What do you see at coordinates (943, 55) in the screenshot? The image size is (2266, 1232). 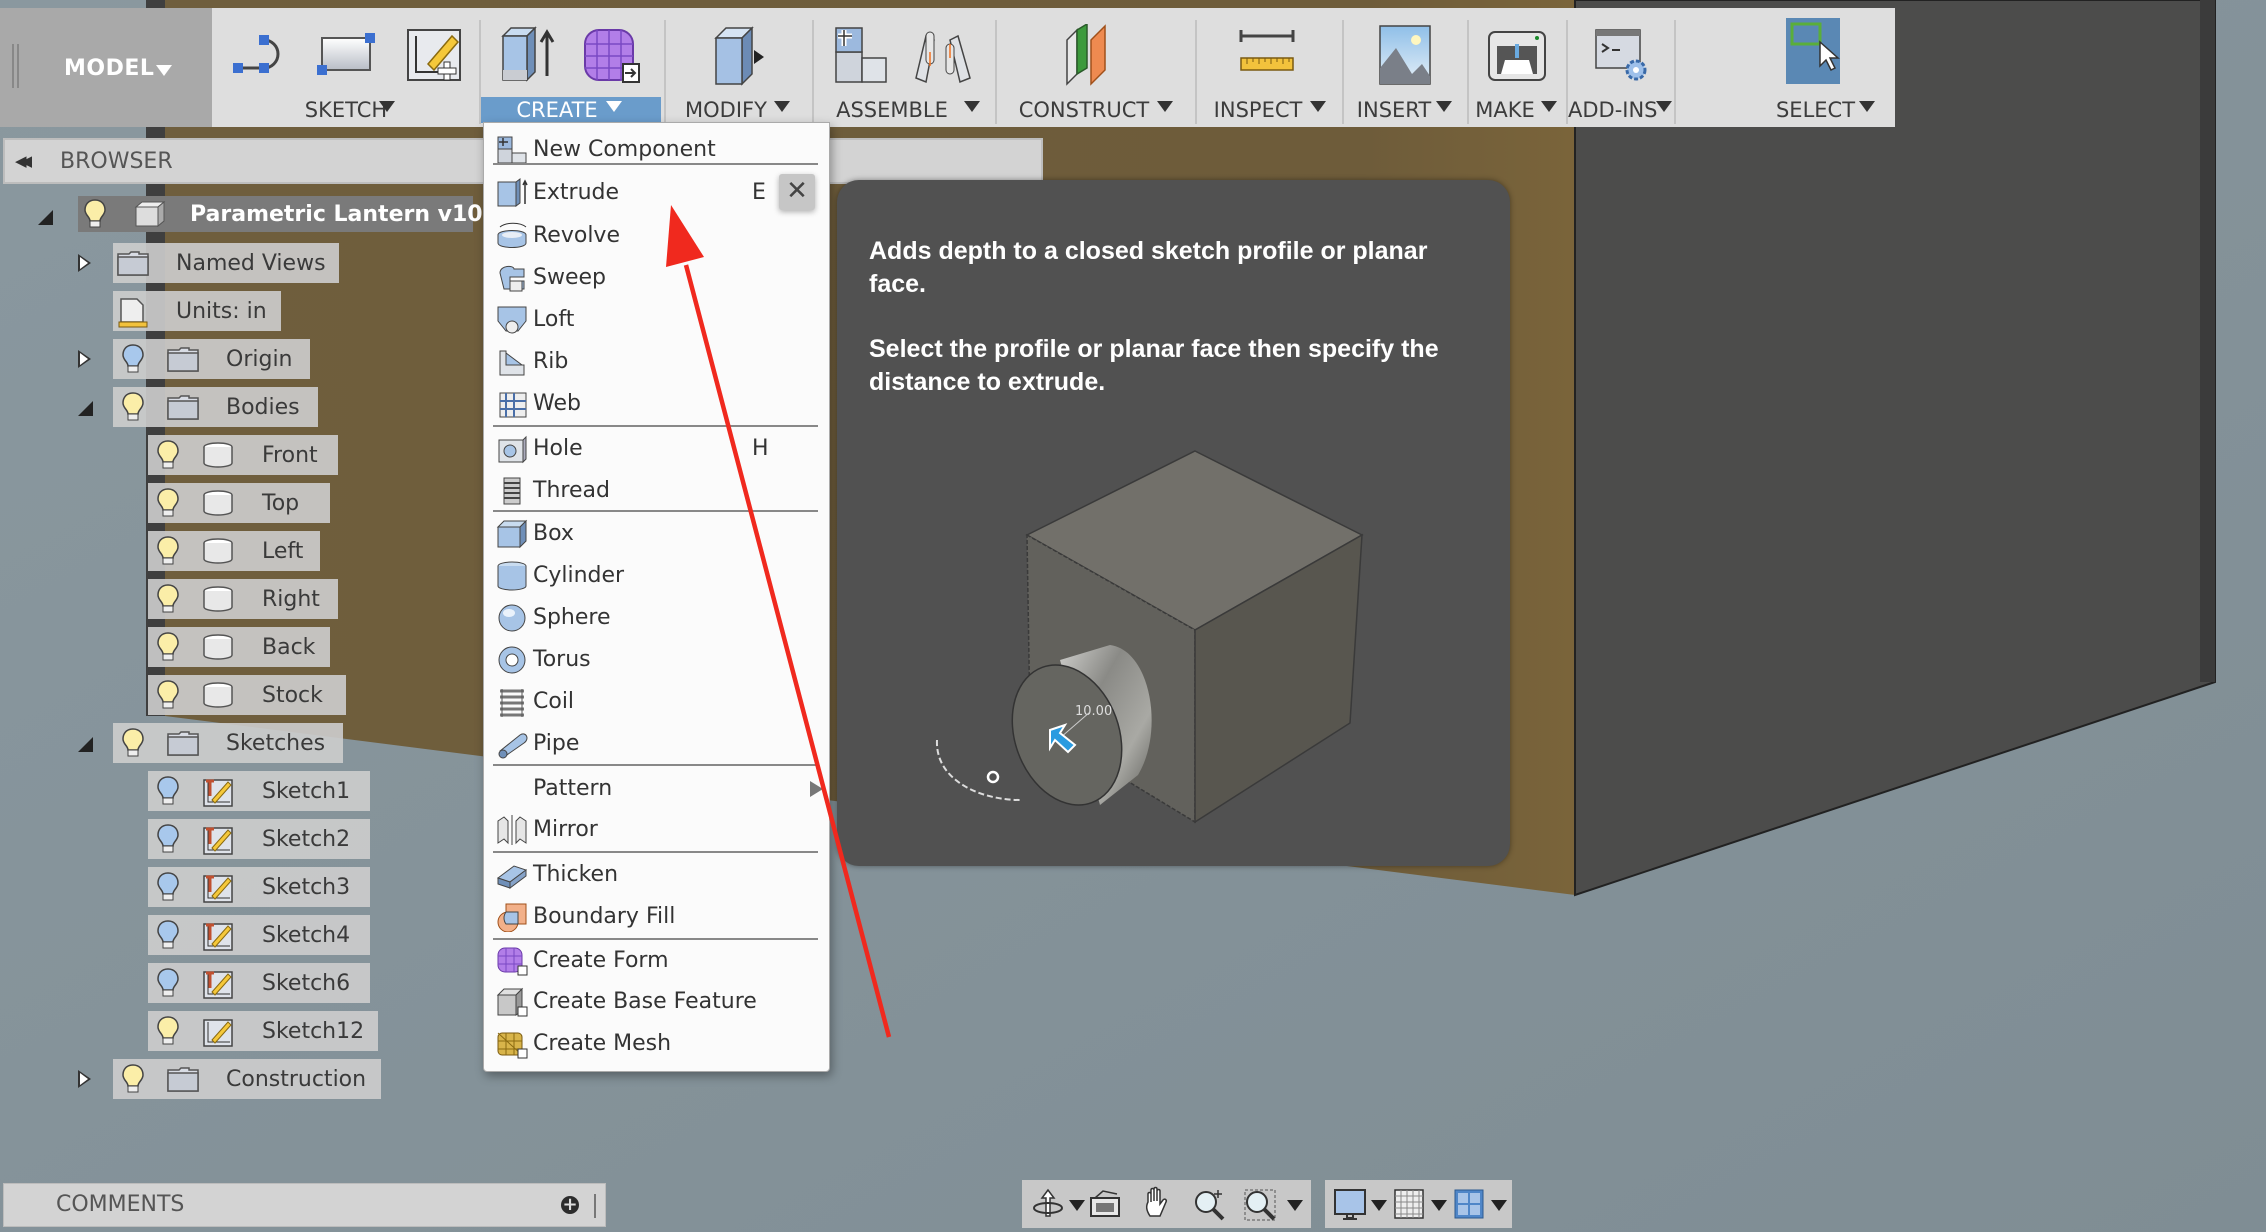 I see `joint-icon` at bounding box center [943, 55].